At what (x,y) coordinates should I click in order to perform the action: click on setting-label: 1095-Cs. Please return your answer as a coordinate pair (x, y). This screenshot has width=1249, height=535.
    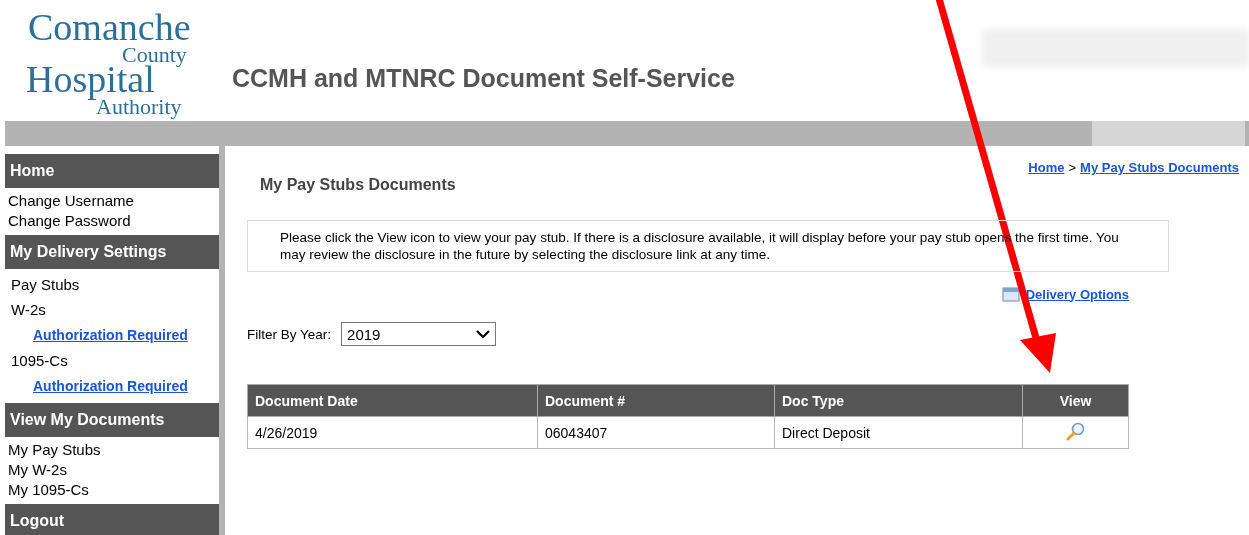
    Looking at the image, I should click on (39, 361).